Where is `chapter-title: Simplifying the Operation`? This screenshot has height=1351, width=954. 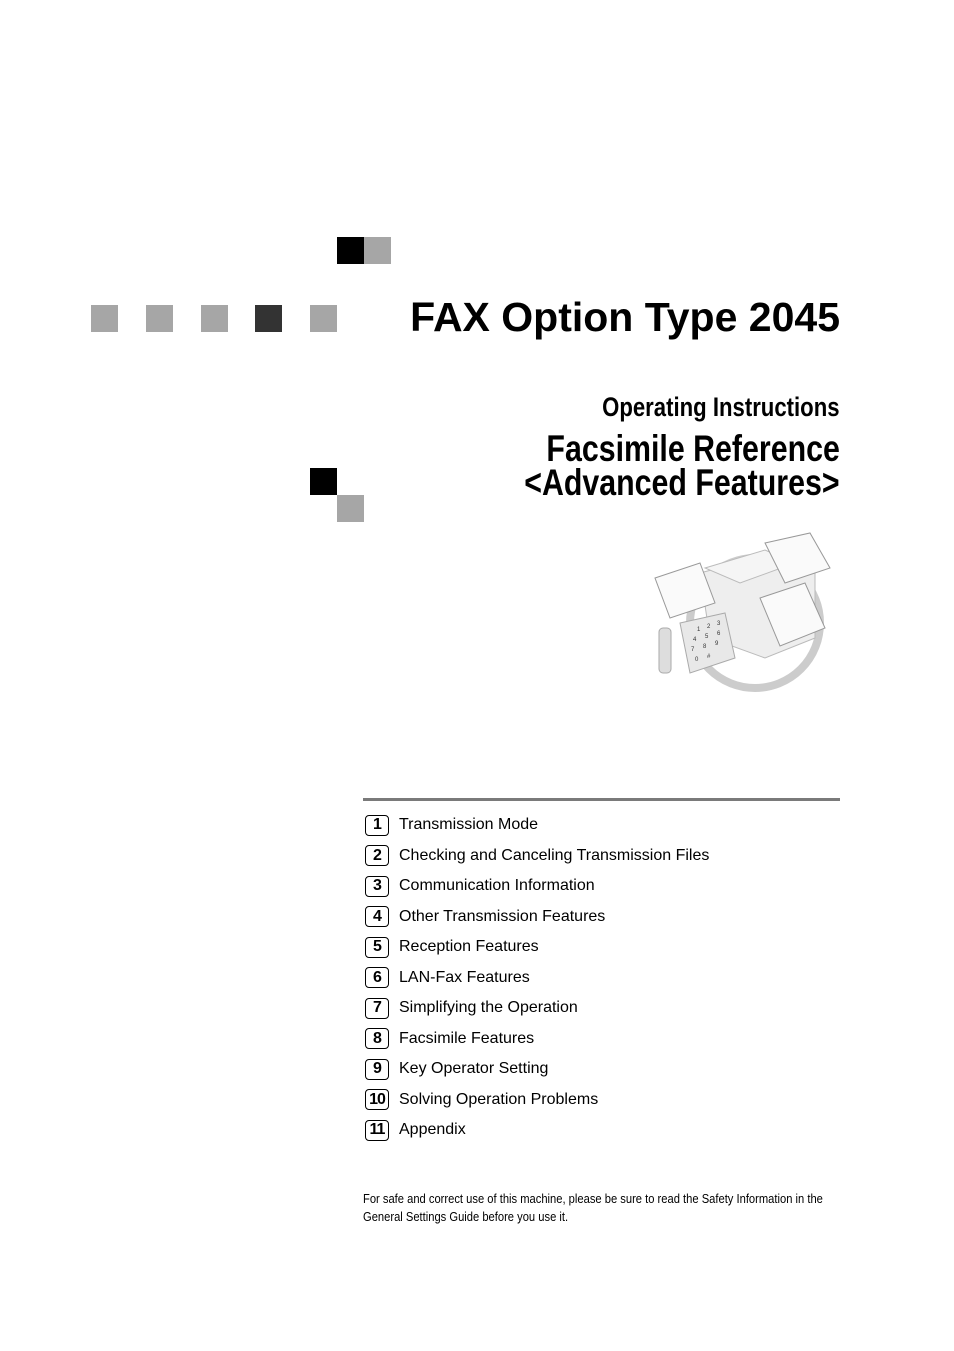 chapter-title: Simplifying the Operation is located at coordinates (488, 1008).